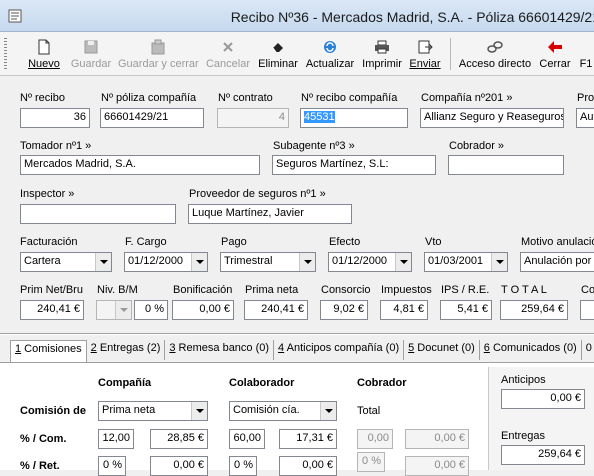  Describe the element at coordinates (276, 310) in the screenshot. I see `prima-neta-field: 240,41 €` at that location.